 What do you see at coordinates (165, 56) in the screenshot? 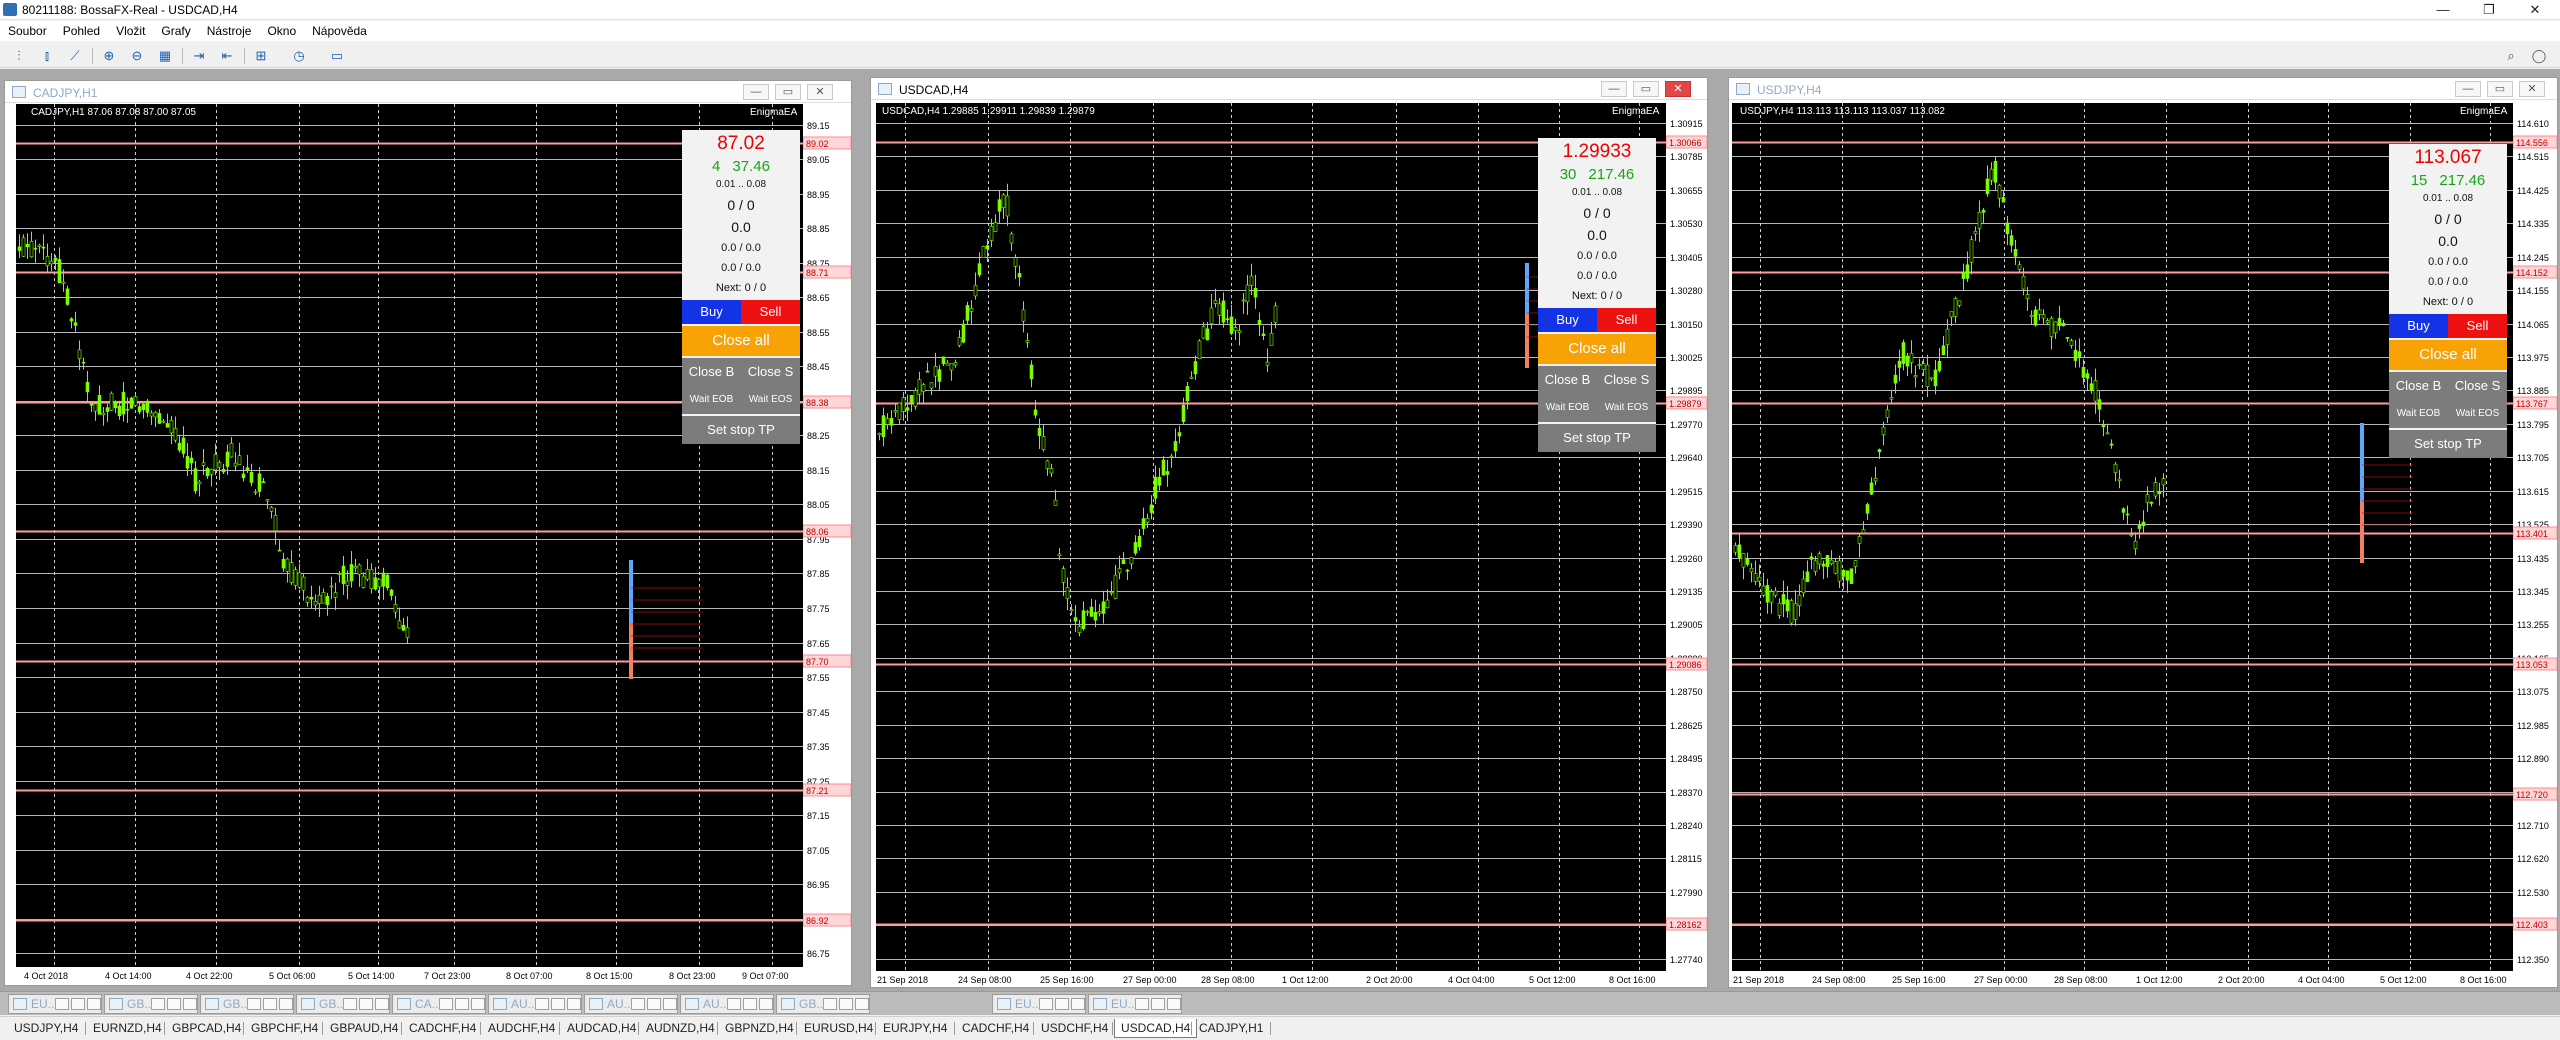
I see `tile-windows-icon: ▦` at bounding box center [165, 56].